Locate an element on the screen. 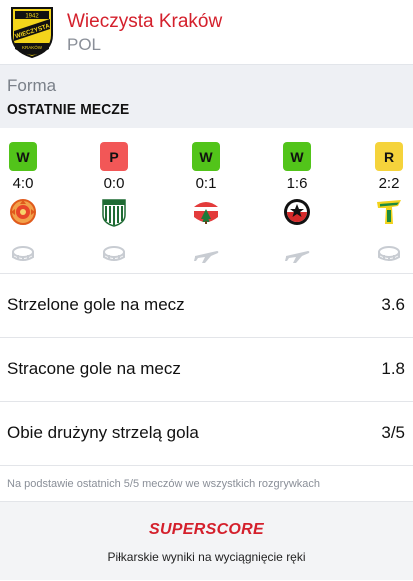 This screenshot has width=413, height=581. match-item: R 2:2 is located at coordinates (389, 201).